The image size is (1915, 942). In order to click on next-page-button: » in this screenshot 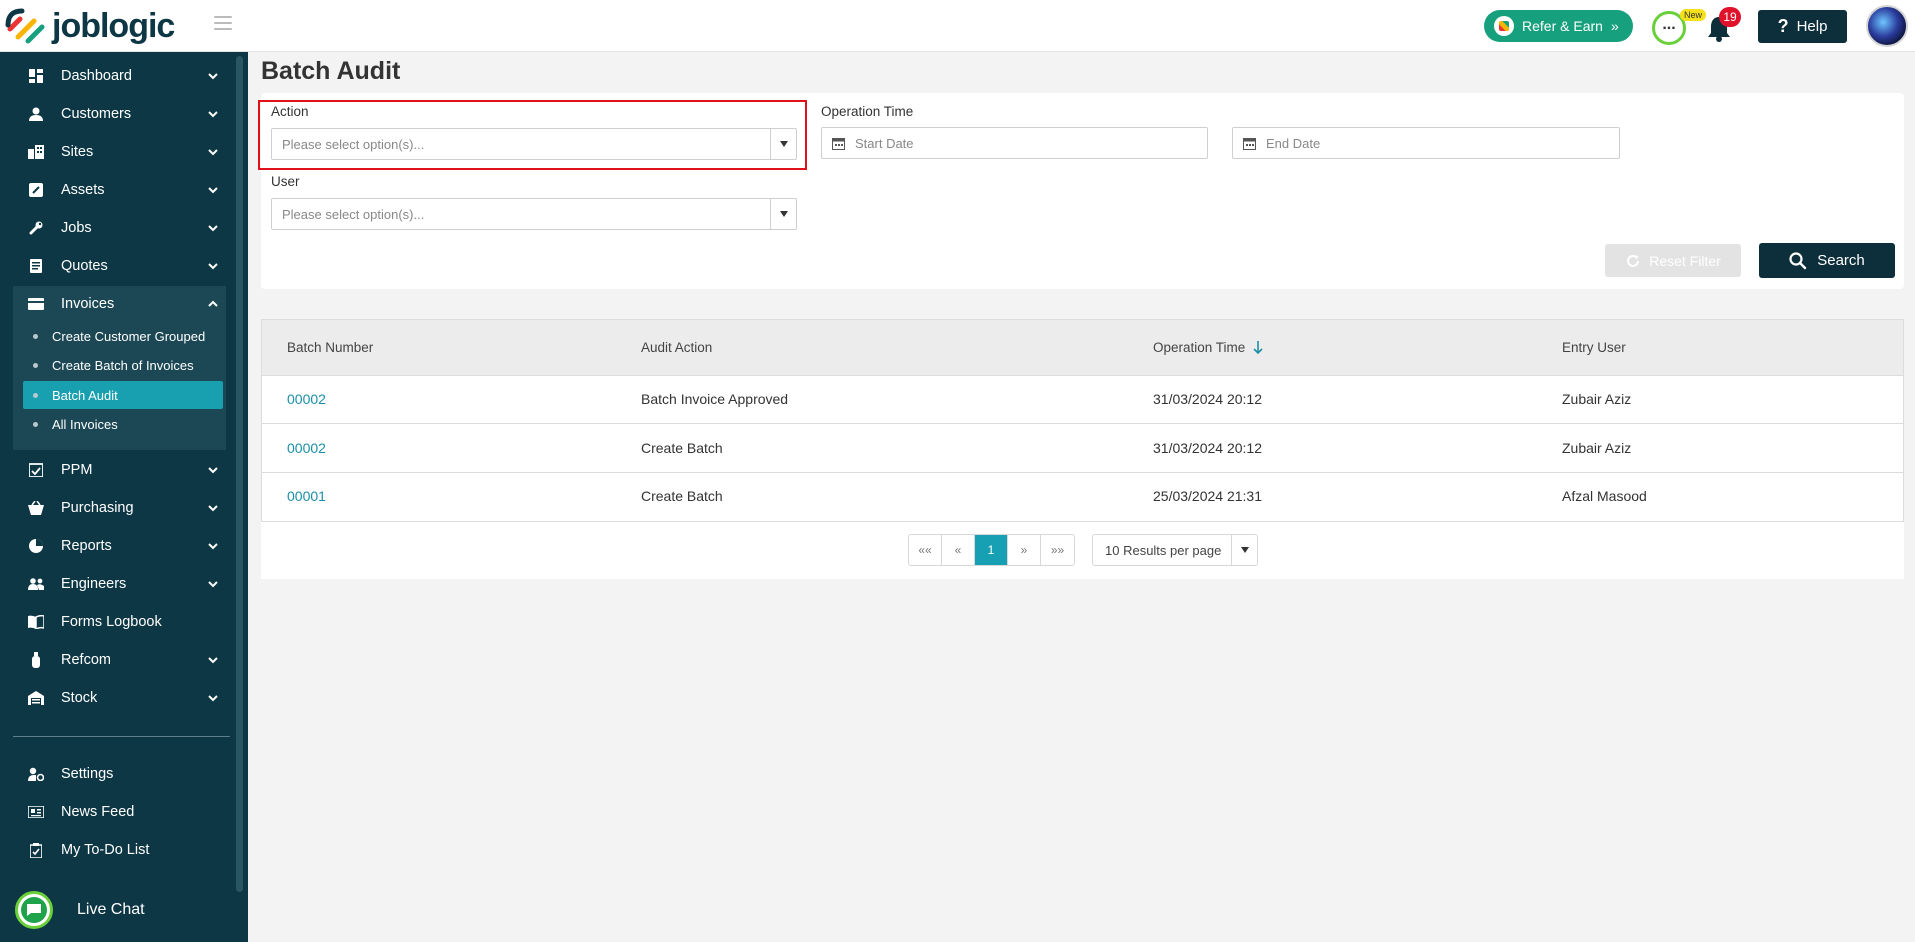, I will do `click(1024, 550)`.